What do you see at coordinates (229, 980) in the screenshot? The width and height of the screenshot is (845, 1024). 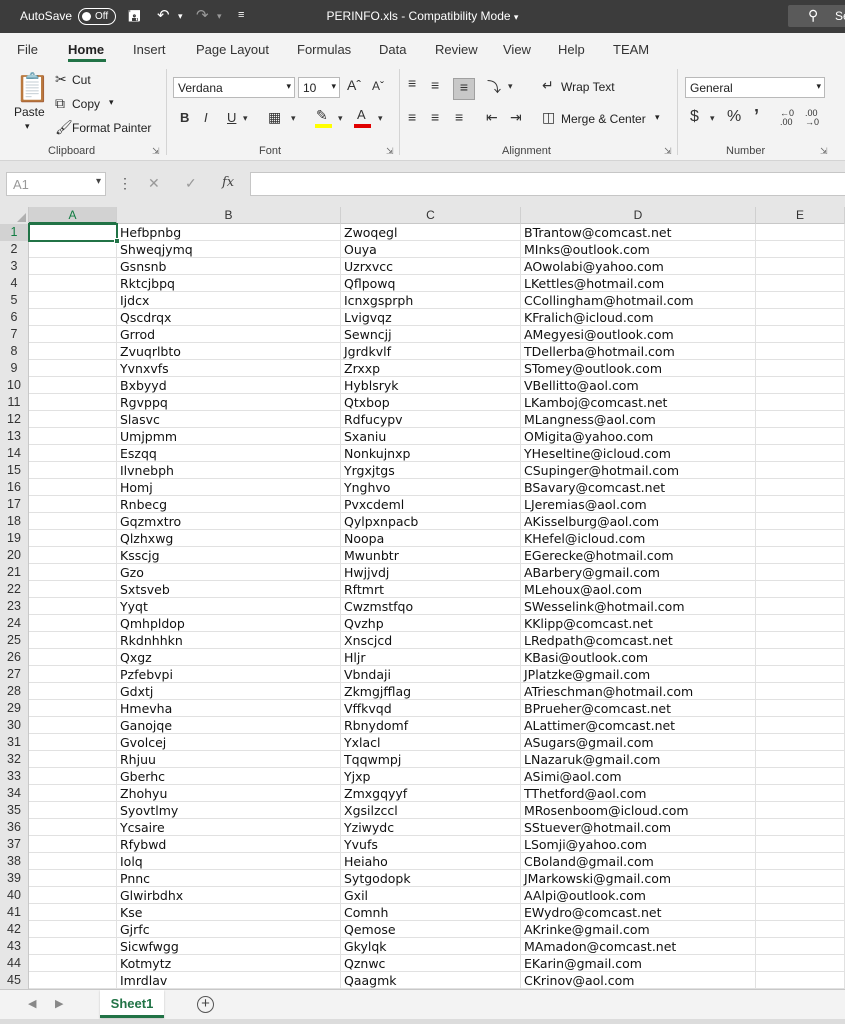 I see `cell-b: Imrdlav` at bounding box center [229, 980].